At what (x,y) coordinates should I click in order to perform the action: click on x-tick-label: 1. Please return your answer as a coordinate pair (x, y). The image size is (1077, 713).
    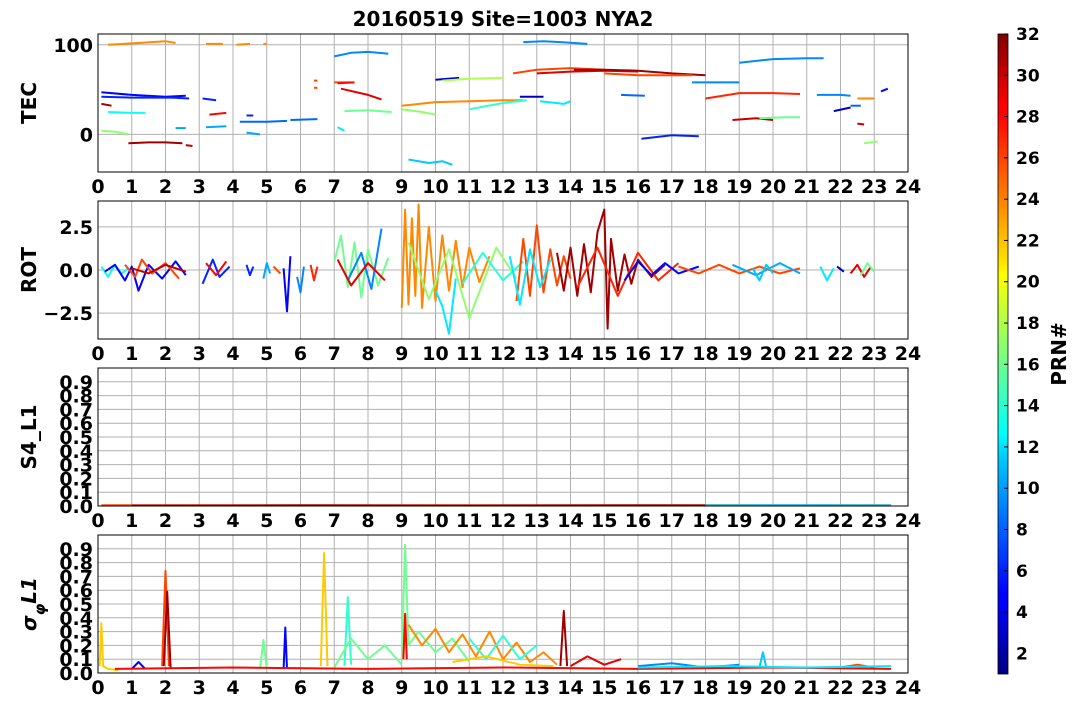
    Looking at the image, I should click on (131, 688).